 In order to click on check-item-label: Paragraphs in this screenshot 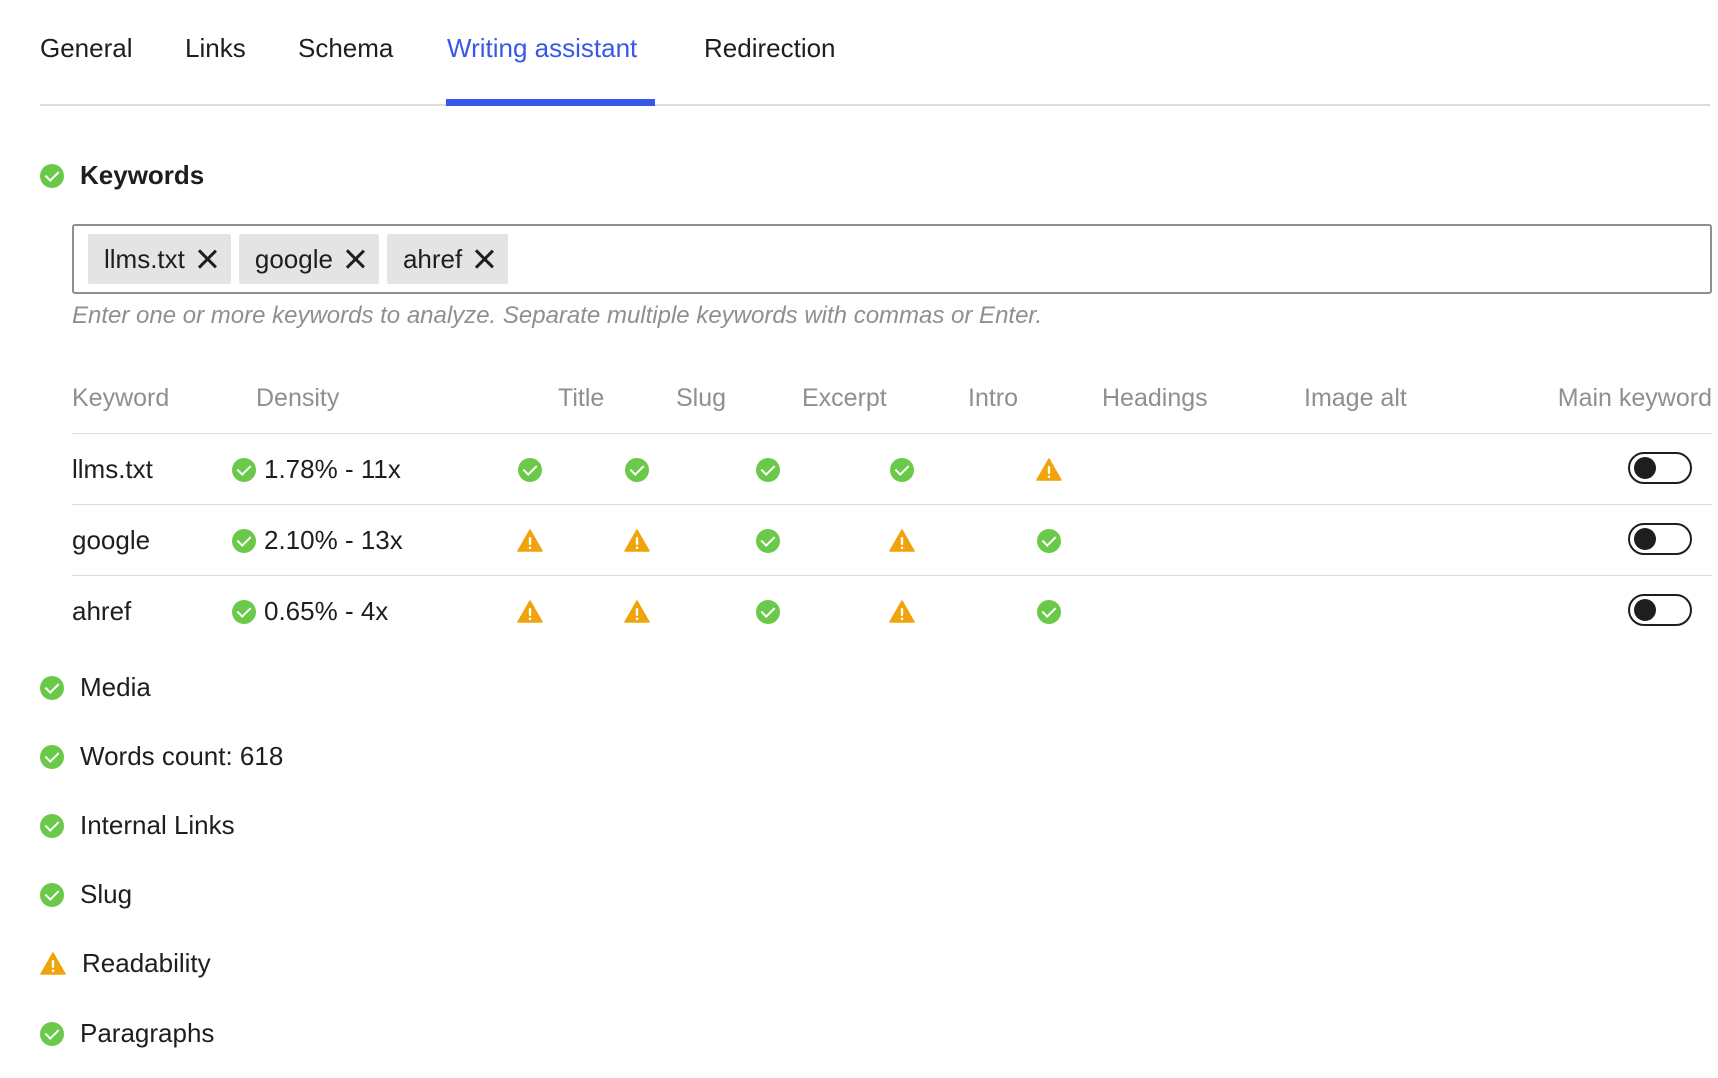, I will do `click(147, 1033)`.